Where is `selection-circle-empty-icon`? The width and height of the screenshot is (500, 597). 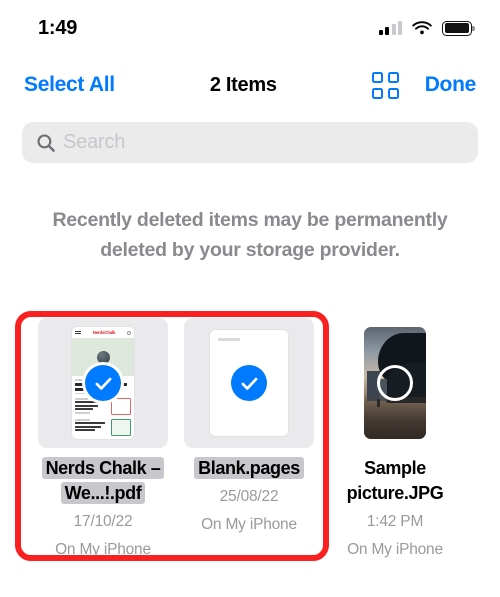
selection-circle-empty-icon is located at coordinates (395, 383).